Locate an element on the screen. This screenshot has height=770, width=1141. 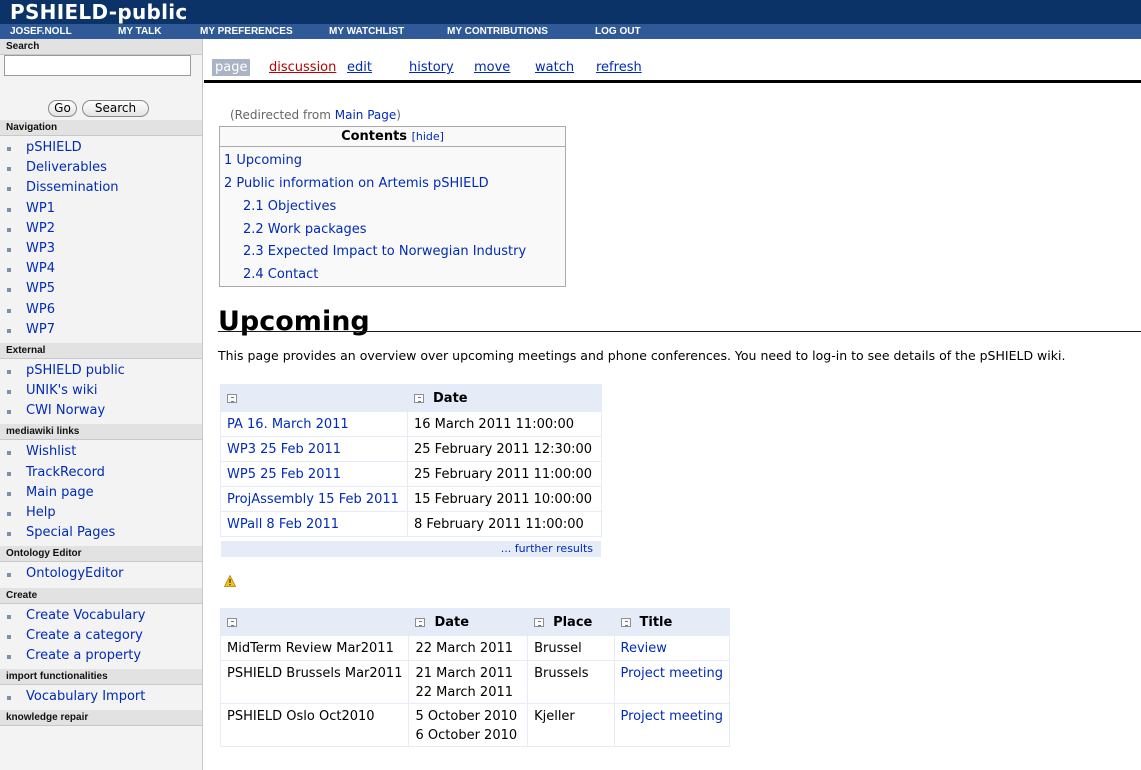
my-talk-link: MY TALK is located at coordinates (140, 31).